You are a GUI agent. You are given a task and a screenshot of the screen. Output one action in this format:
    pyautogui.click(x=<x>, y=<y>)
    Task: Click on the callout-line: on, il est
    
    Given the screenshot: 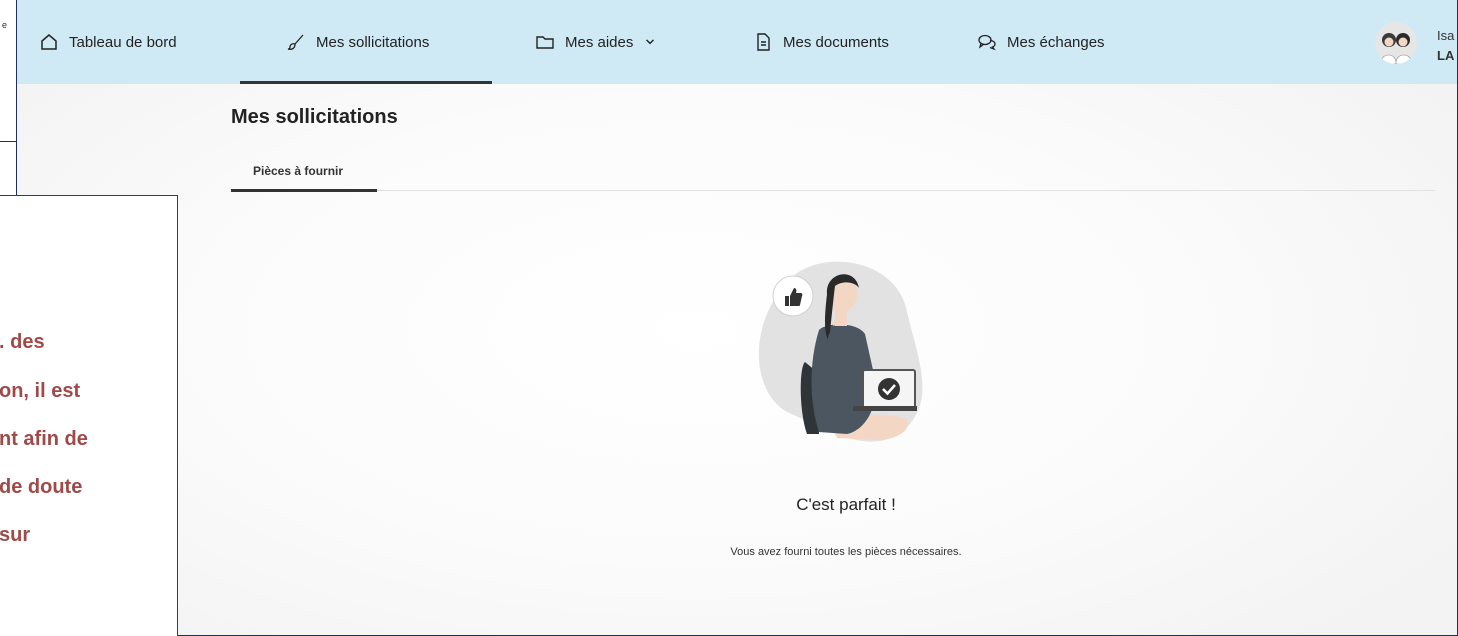 What is the action you would take?
    pyautogui.click(x=40, y=391)
    